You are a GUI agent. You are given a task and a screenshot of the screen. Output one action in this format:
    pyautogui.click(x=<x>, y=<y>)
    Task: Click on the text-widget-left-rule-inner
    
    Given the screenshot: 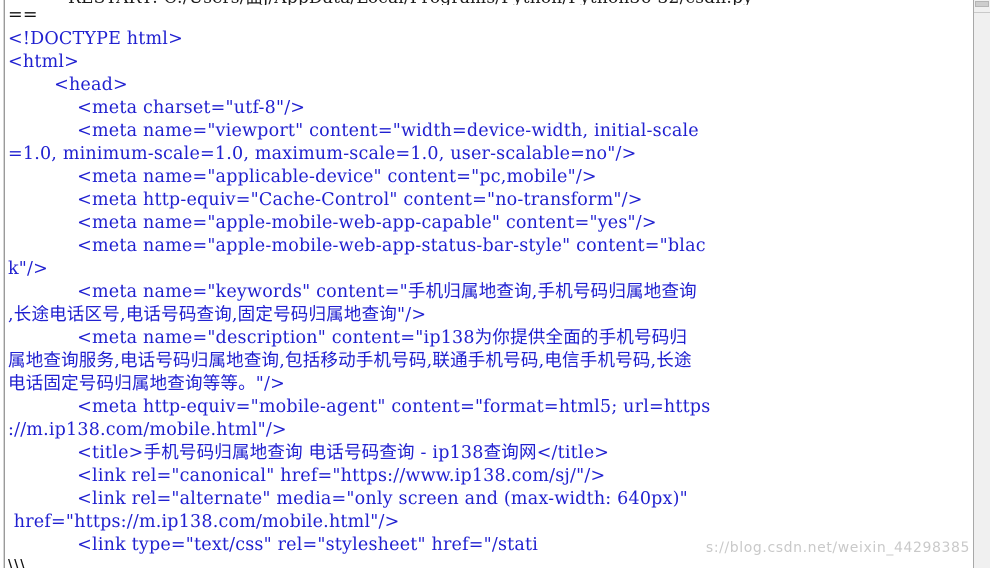 What is the action you would take?
    pyautogui.click(x=3, y=284)
    